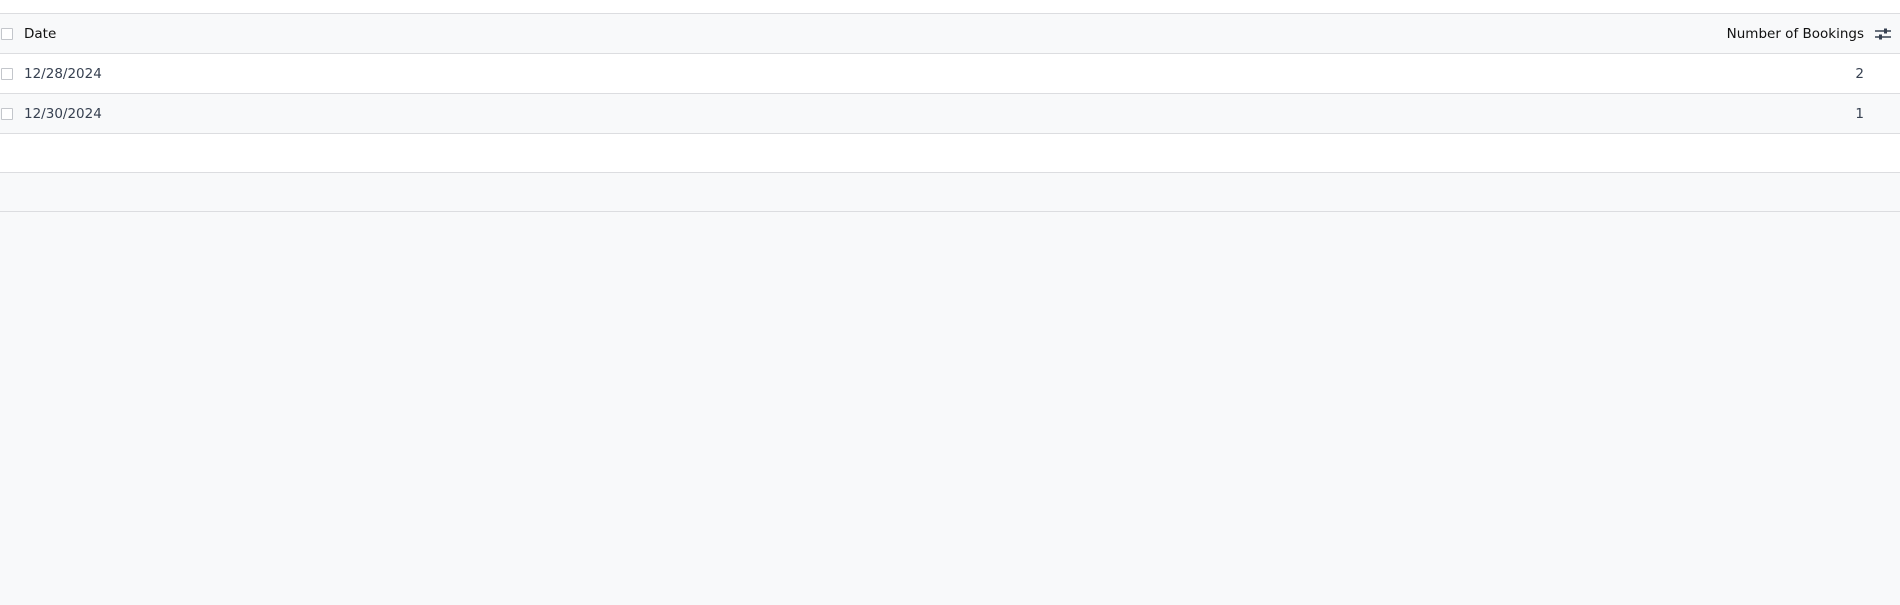 This screenshot has width=1900, height=605. What do you see at coordinates (7, 33) in the screenshot?
I see `select-all-checkbox` at bounding box center [7, 33].